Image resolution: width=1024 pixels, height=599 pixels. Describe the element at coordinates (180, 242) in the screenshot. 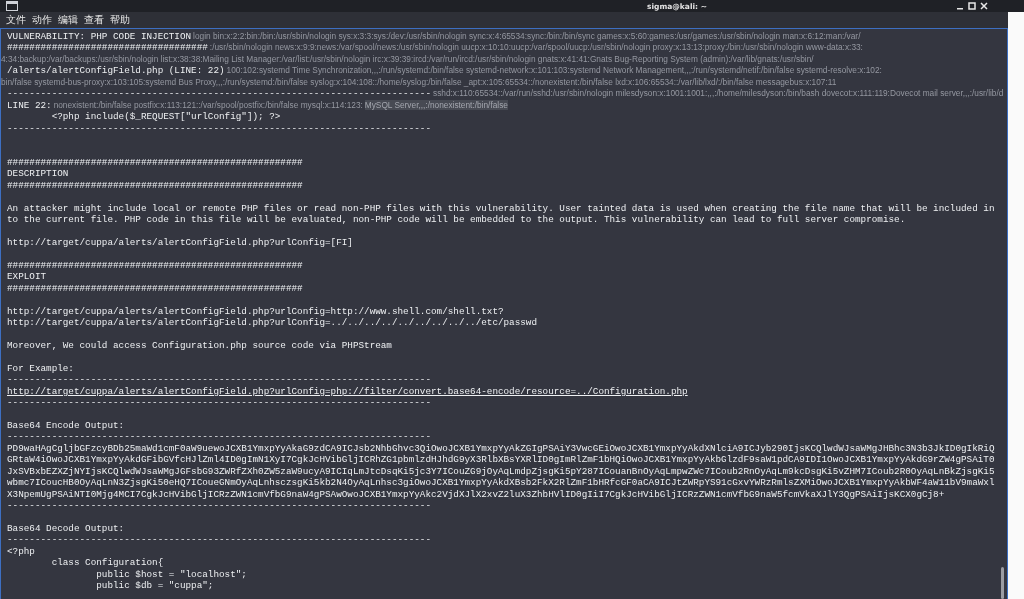

I see `terminal-line: http://target/cuppa/alerts/alertConfigField.php?urlConfig=[FI]` at that location.